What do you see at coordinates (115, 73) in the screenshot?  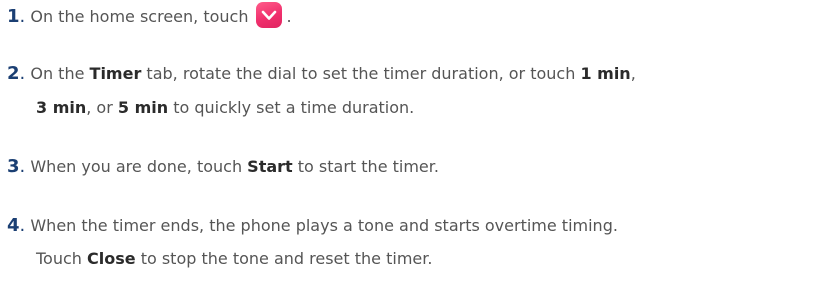 I see `timer-tab-label: Timer` at bounding box center [115, 73].